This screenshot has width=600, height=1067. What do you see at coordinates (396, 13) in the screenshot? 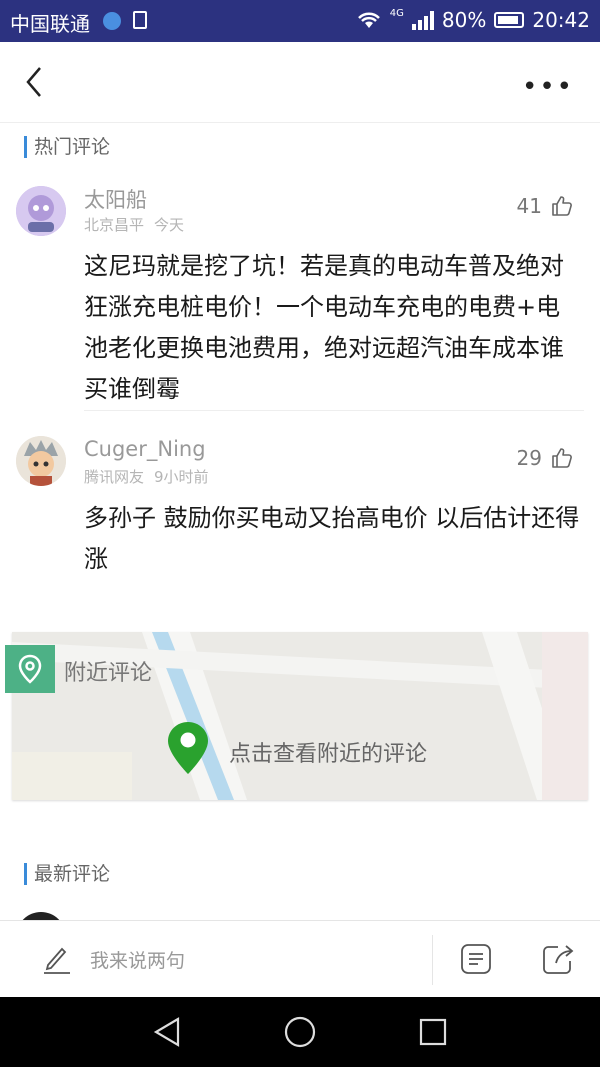
I see `network-type: 4G` at bounding box center [396, 13].